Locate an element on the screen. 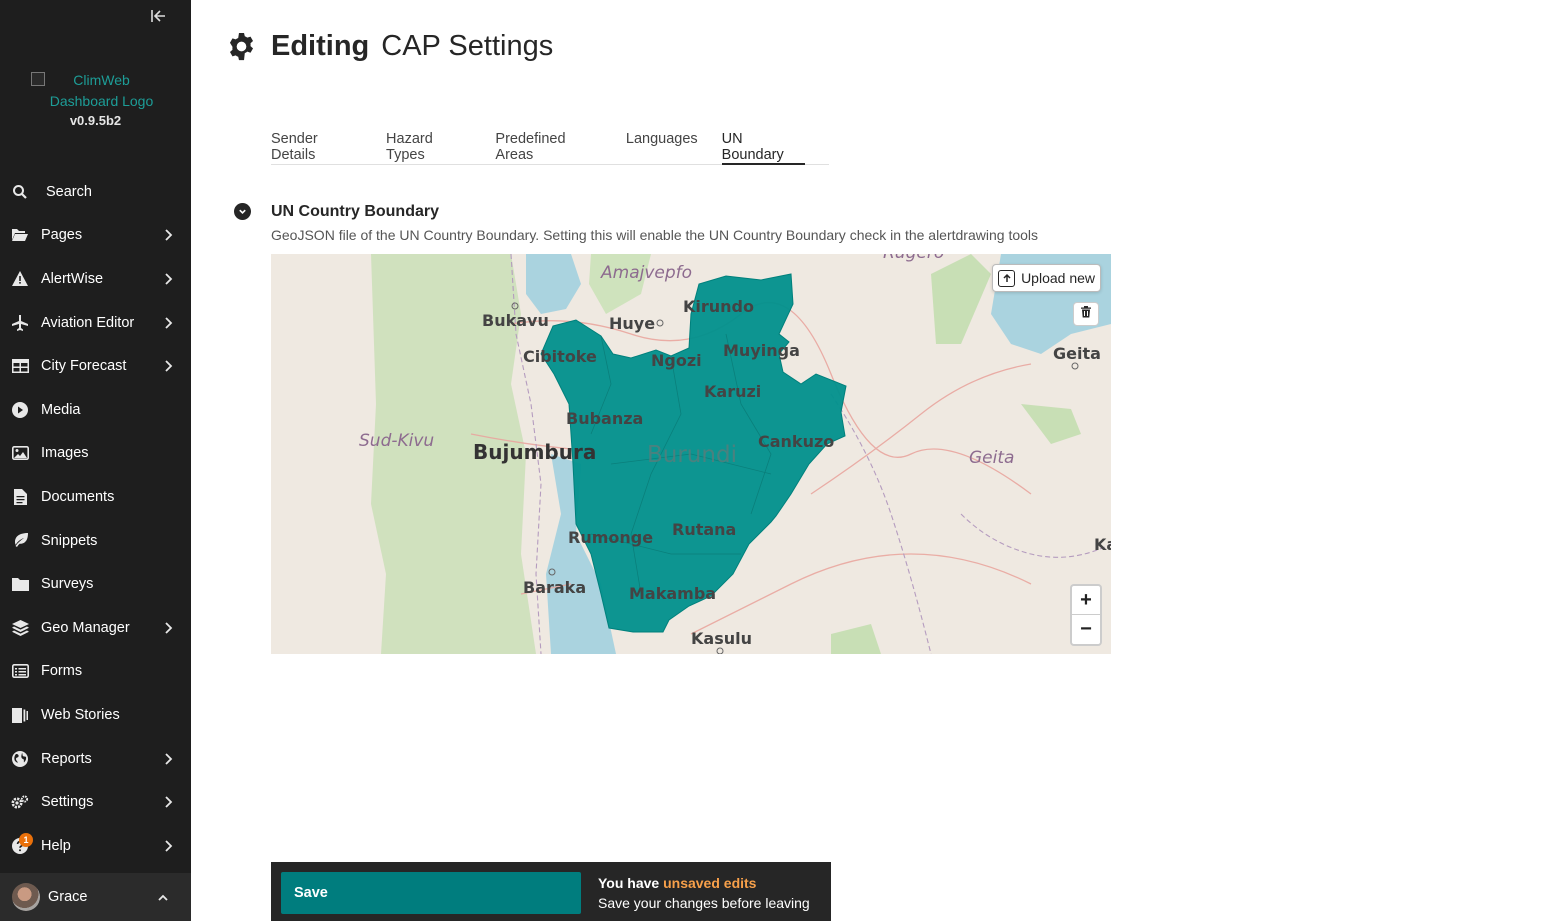  sidebar-item-pages: Pages is located at coordinates (95, 236).